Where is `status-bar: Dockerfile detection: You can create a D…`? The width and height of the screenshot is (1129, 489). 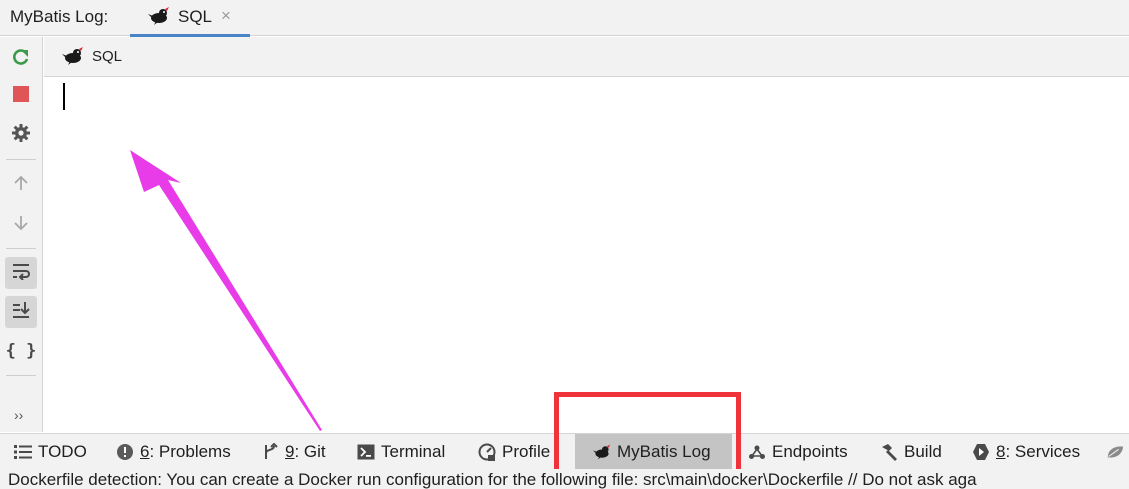
status-bar: Dockerfile detection: You can create a D… is located at coordinates (564, 479).